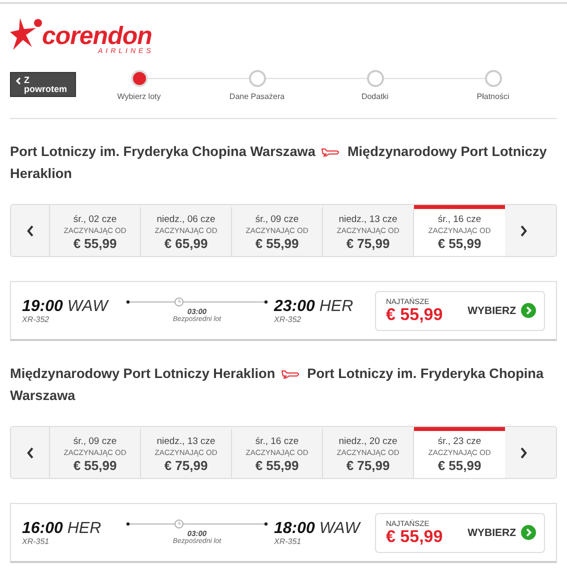 Image resolution: width=567 pixels, height=578 pixels. What do you see at coordinates (375, 96) in the screenshot?
I see `step-label: Dodatki` at bounding box center [375, 96].